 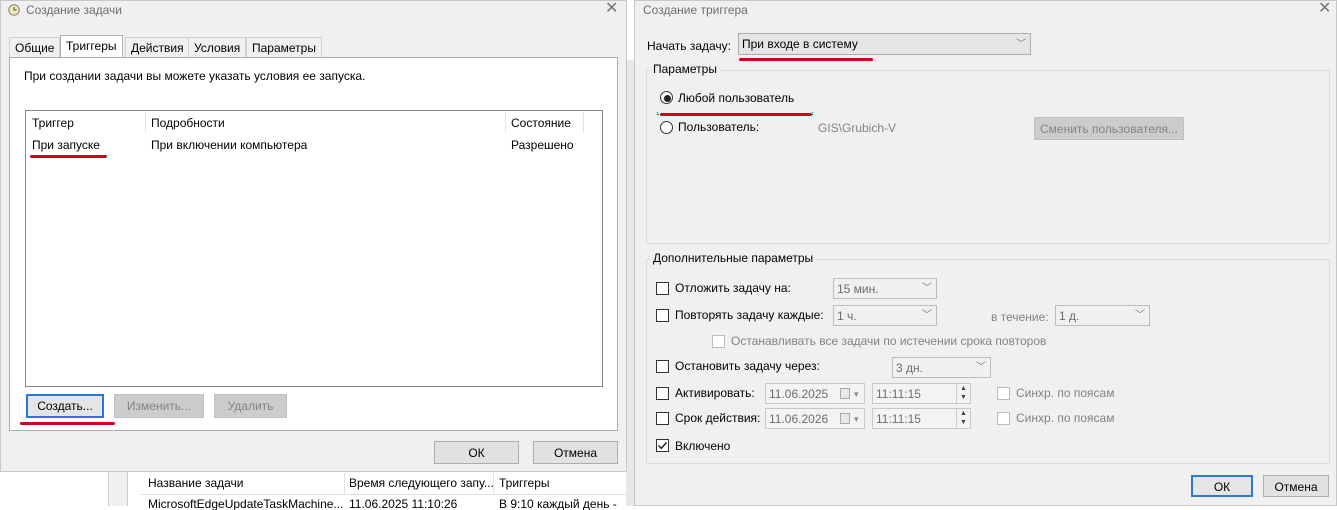 What do you see at coordinates (884, 44) in the screenshot?
I see `start-task-select: При входе в систему ﹀` at bounding box center [884, 44].